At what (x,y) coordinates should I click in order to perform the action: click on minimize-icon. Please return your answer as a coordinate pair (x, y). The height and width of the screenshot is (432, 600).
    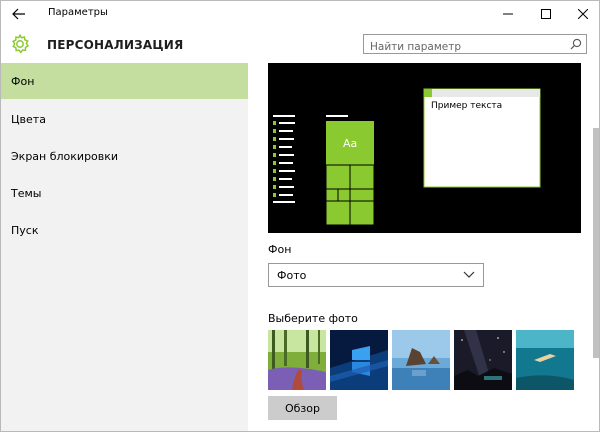
    Looking at the image, I should click on (508, 14).